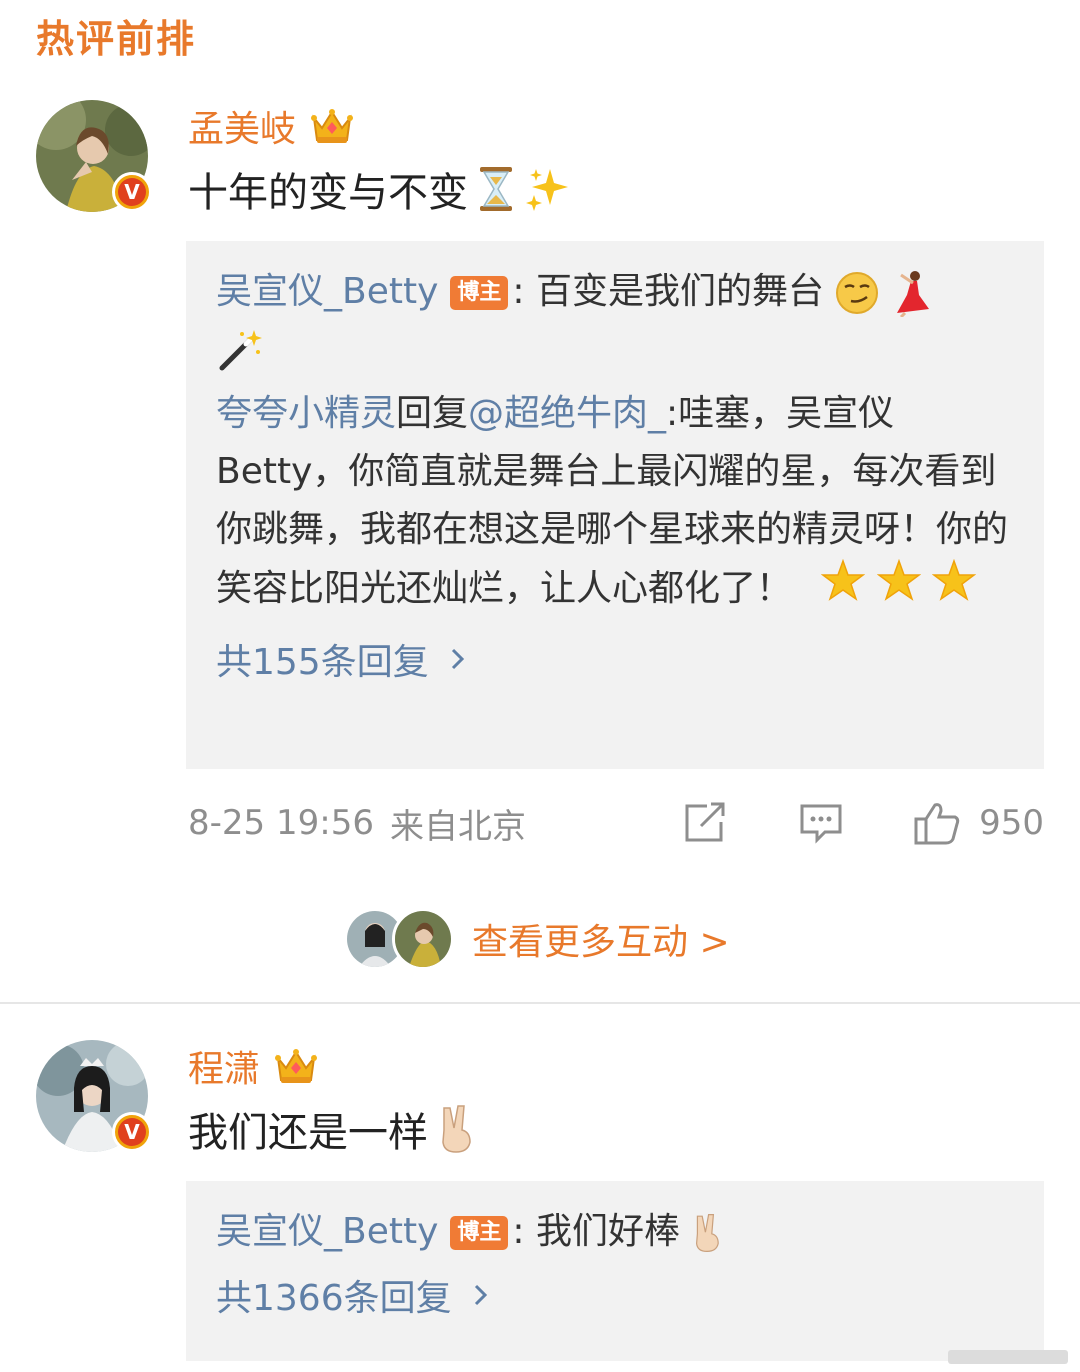 This screenshot has width=1080, height=1372. Describe the element at coordinates (596, 1231) in the screenshot. I see `reply-text: : 我们好棒` at that location.